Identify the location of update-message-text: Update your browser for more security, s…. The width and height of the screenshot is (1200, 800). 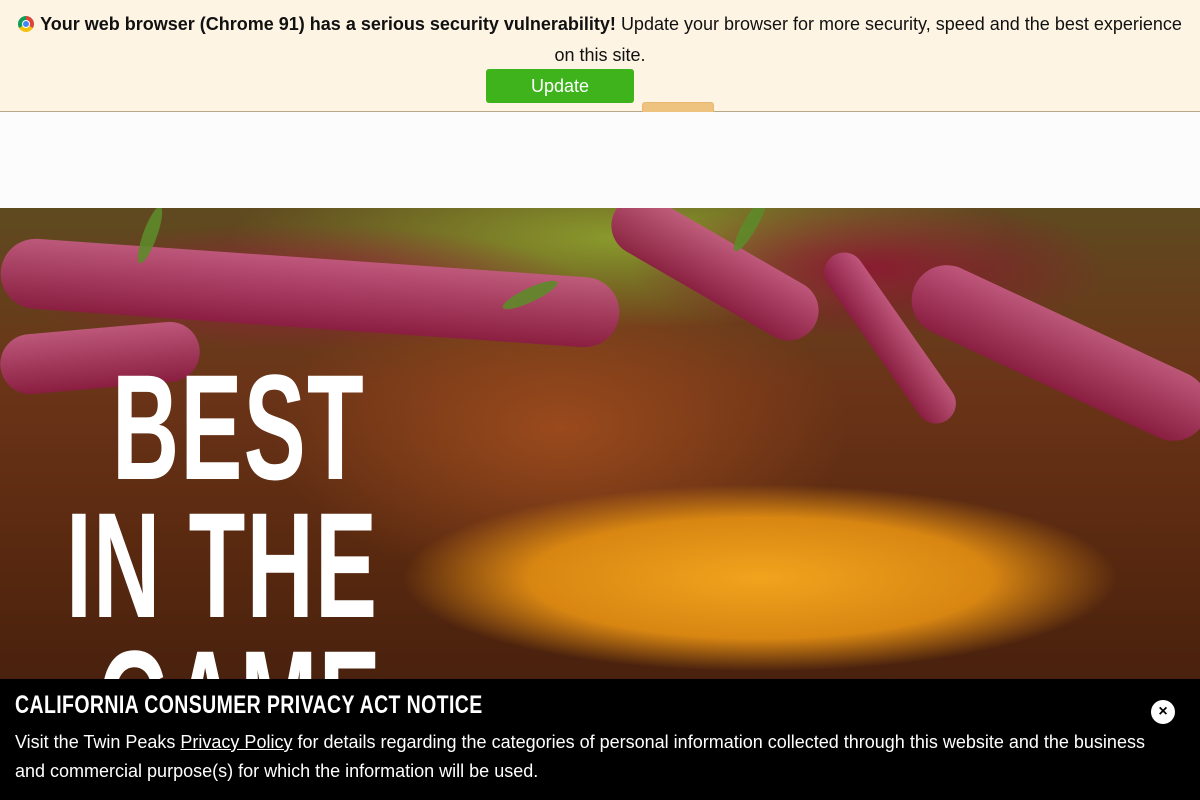
(868, 39).